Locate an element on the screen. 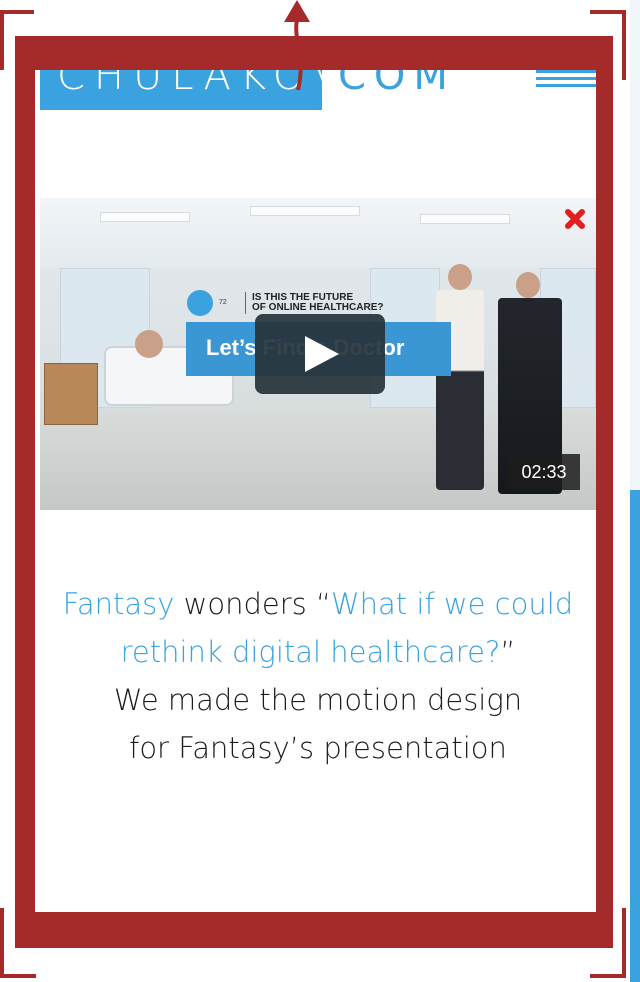 This screenshot has width=640, height=982. video-duration: 02:33 is located at coordinates (544, 472).